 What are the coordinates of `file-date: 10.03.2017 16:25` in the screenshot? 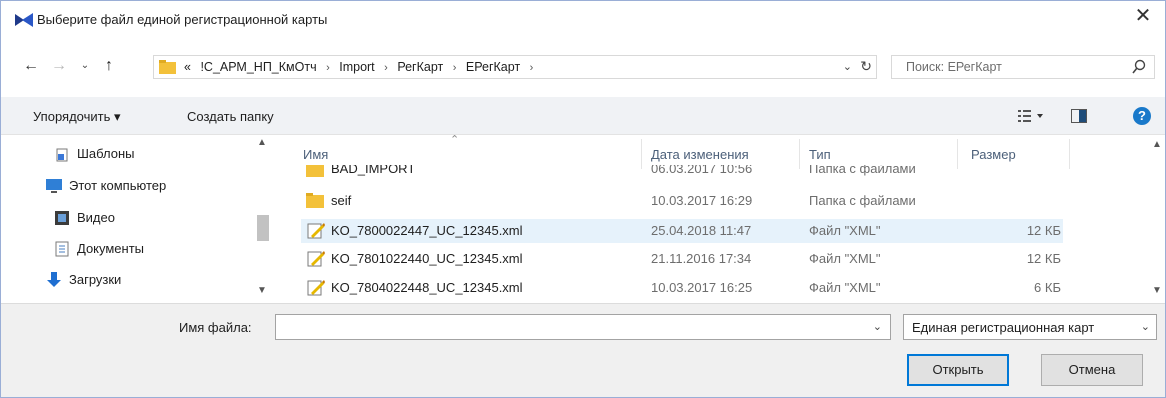 It's located at (702, 287).